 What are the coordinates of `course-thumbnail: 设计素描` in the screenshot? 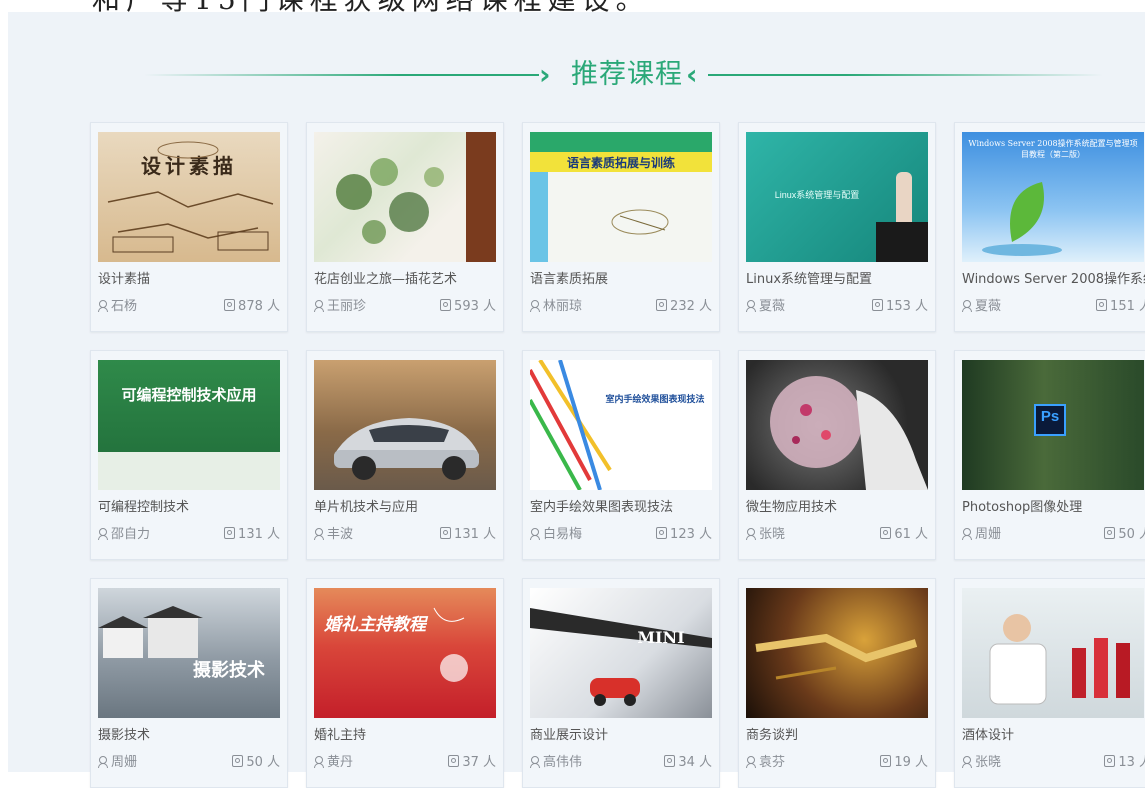 It's located at (189, 197).